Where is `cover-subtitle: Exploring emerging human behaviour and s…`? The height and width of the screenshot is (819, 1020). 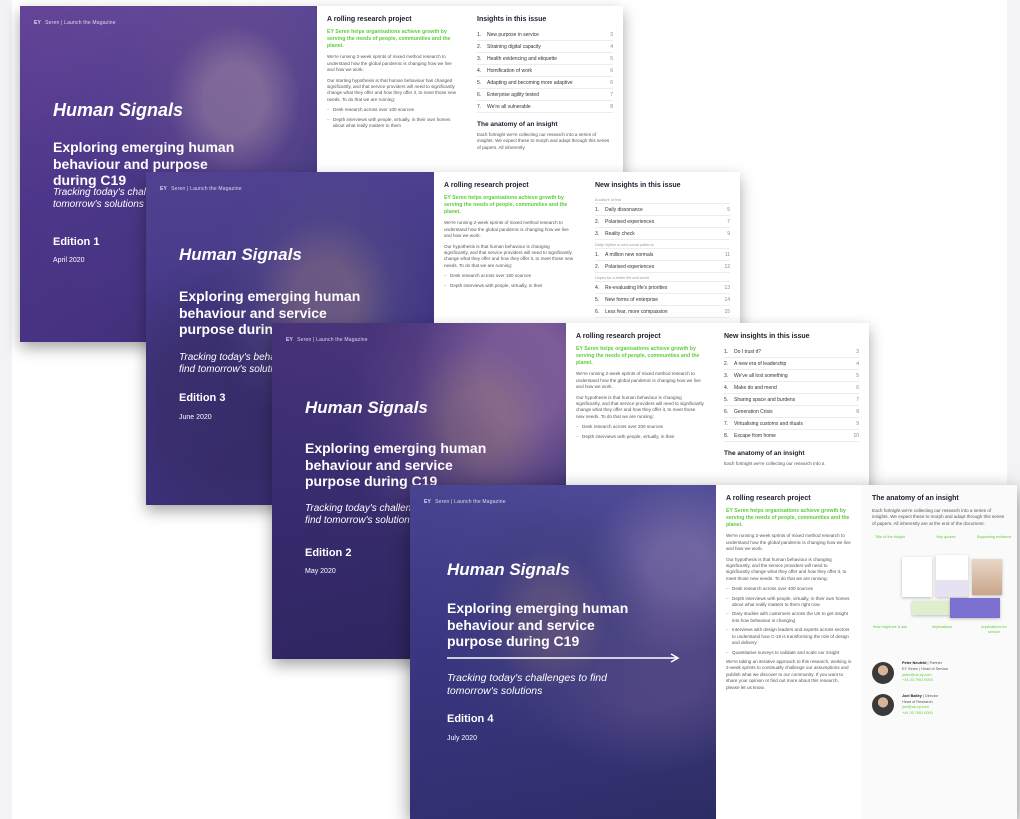 cover-subtitle: Exploring emerging human behaviour and s… is located at coordinates (396, 465).